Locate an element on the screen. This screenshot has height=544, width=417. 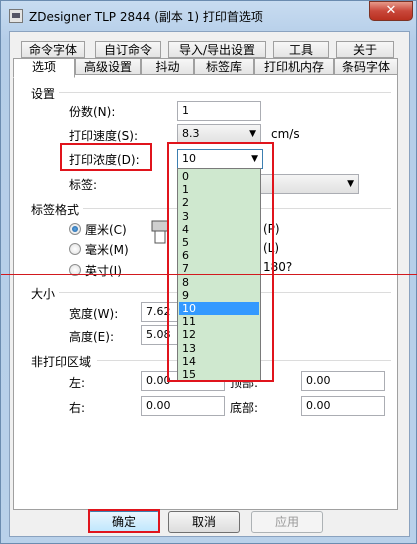
margin-left-label: 左: is located at coordinates (77, 383).